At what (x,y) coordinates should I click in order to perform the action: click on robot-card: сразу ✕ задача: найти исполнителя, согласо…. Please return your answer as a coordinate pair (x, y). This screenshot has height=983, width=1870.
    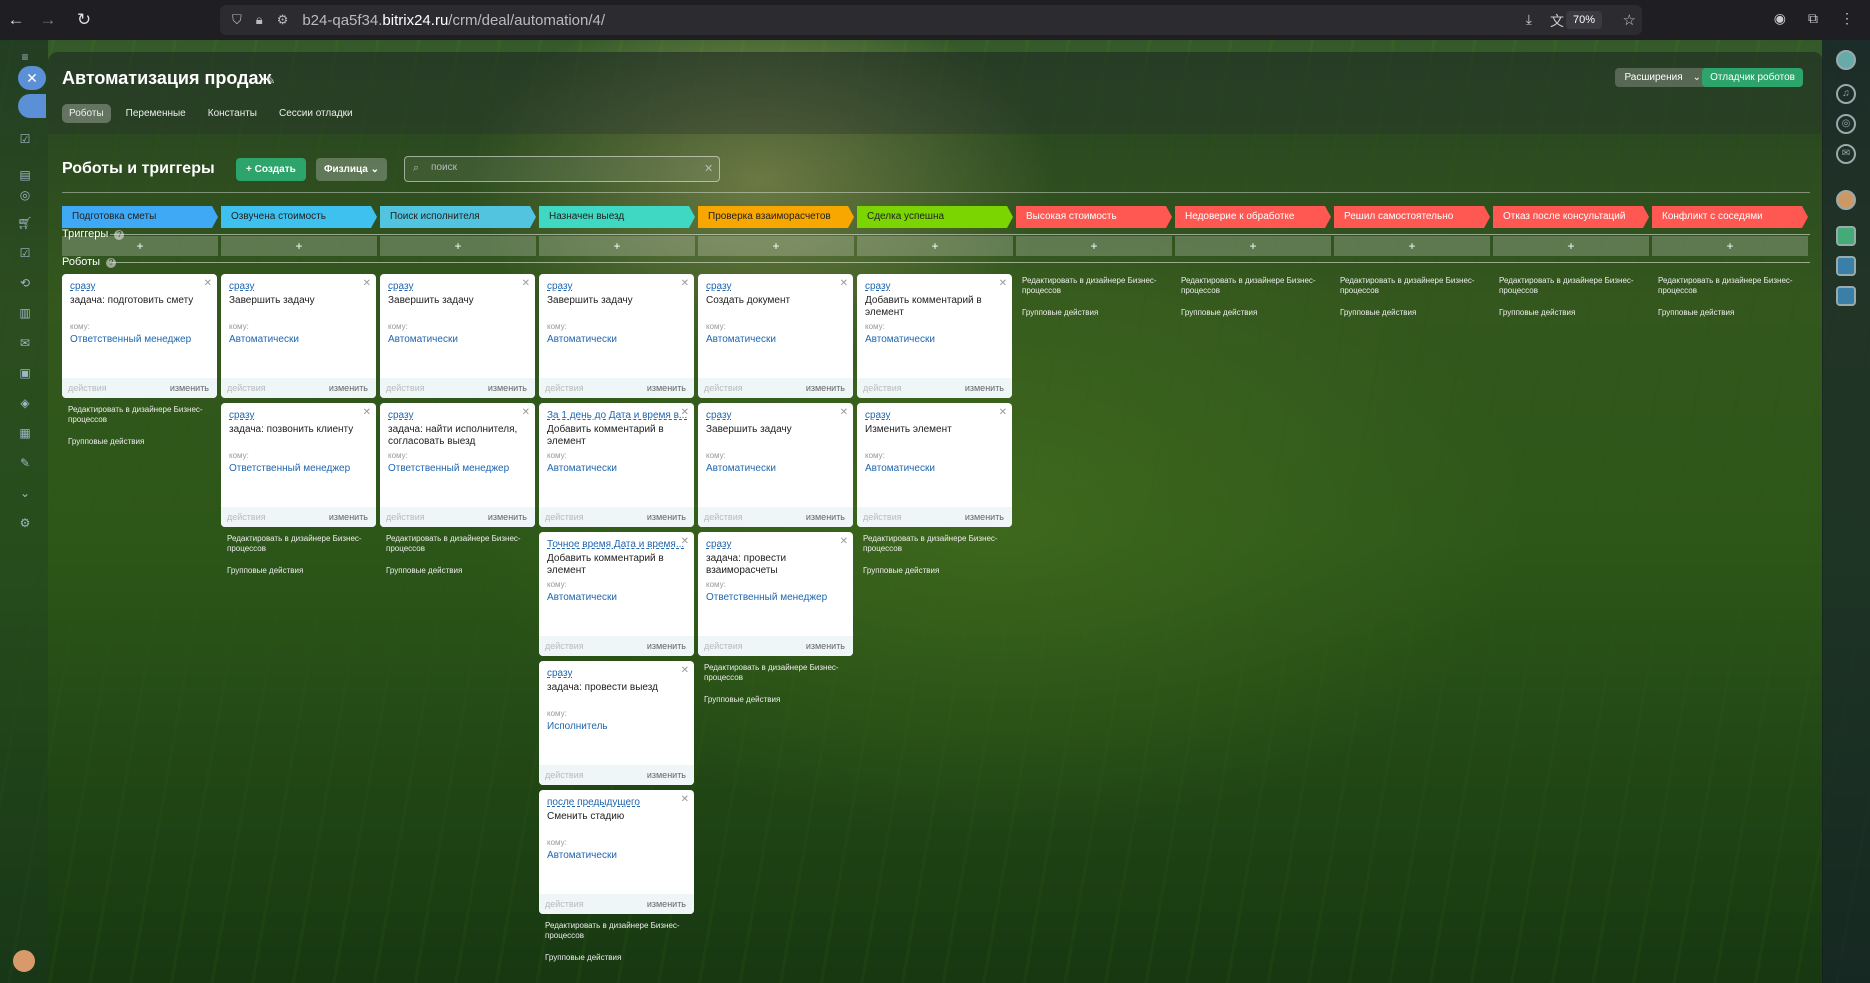
    Looking at the image, I should click on (457, 465).